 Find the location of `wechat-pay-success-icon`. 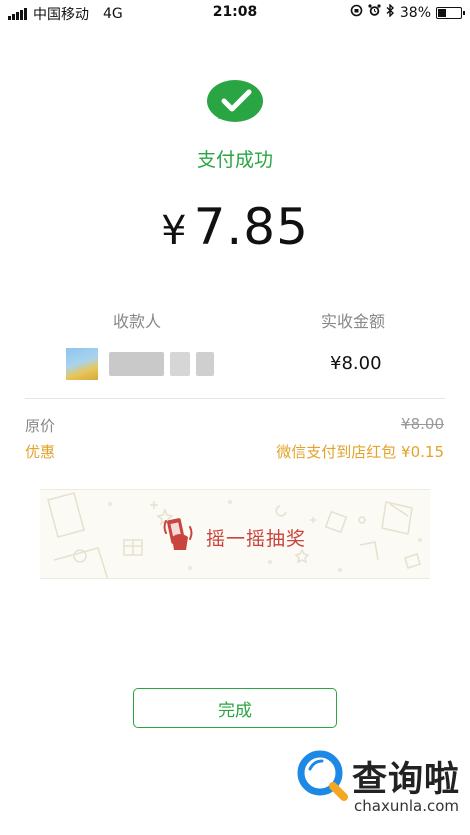

wechat-pay-success-icon is located at coordinates (235, 101).